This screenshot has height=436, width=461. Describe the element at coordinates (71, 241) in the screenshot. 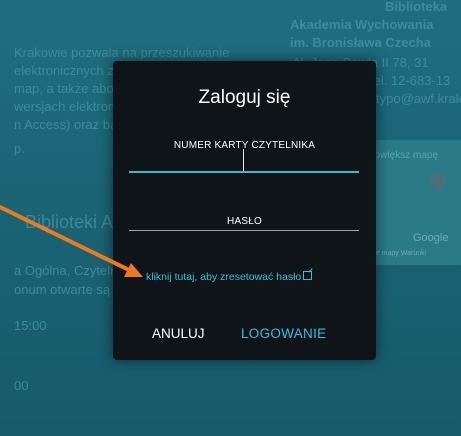

I see `orange-arrow` at that location.